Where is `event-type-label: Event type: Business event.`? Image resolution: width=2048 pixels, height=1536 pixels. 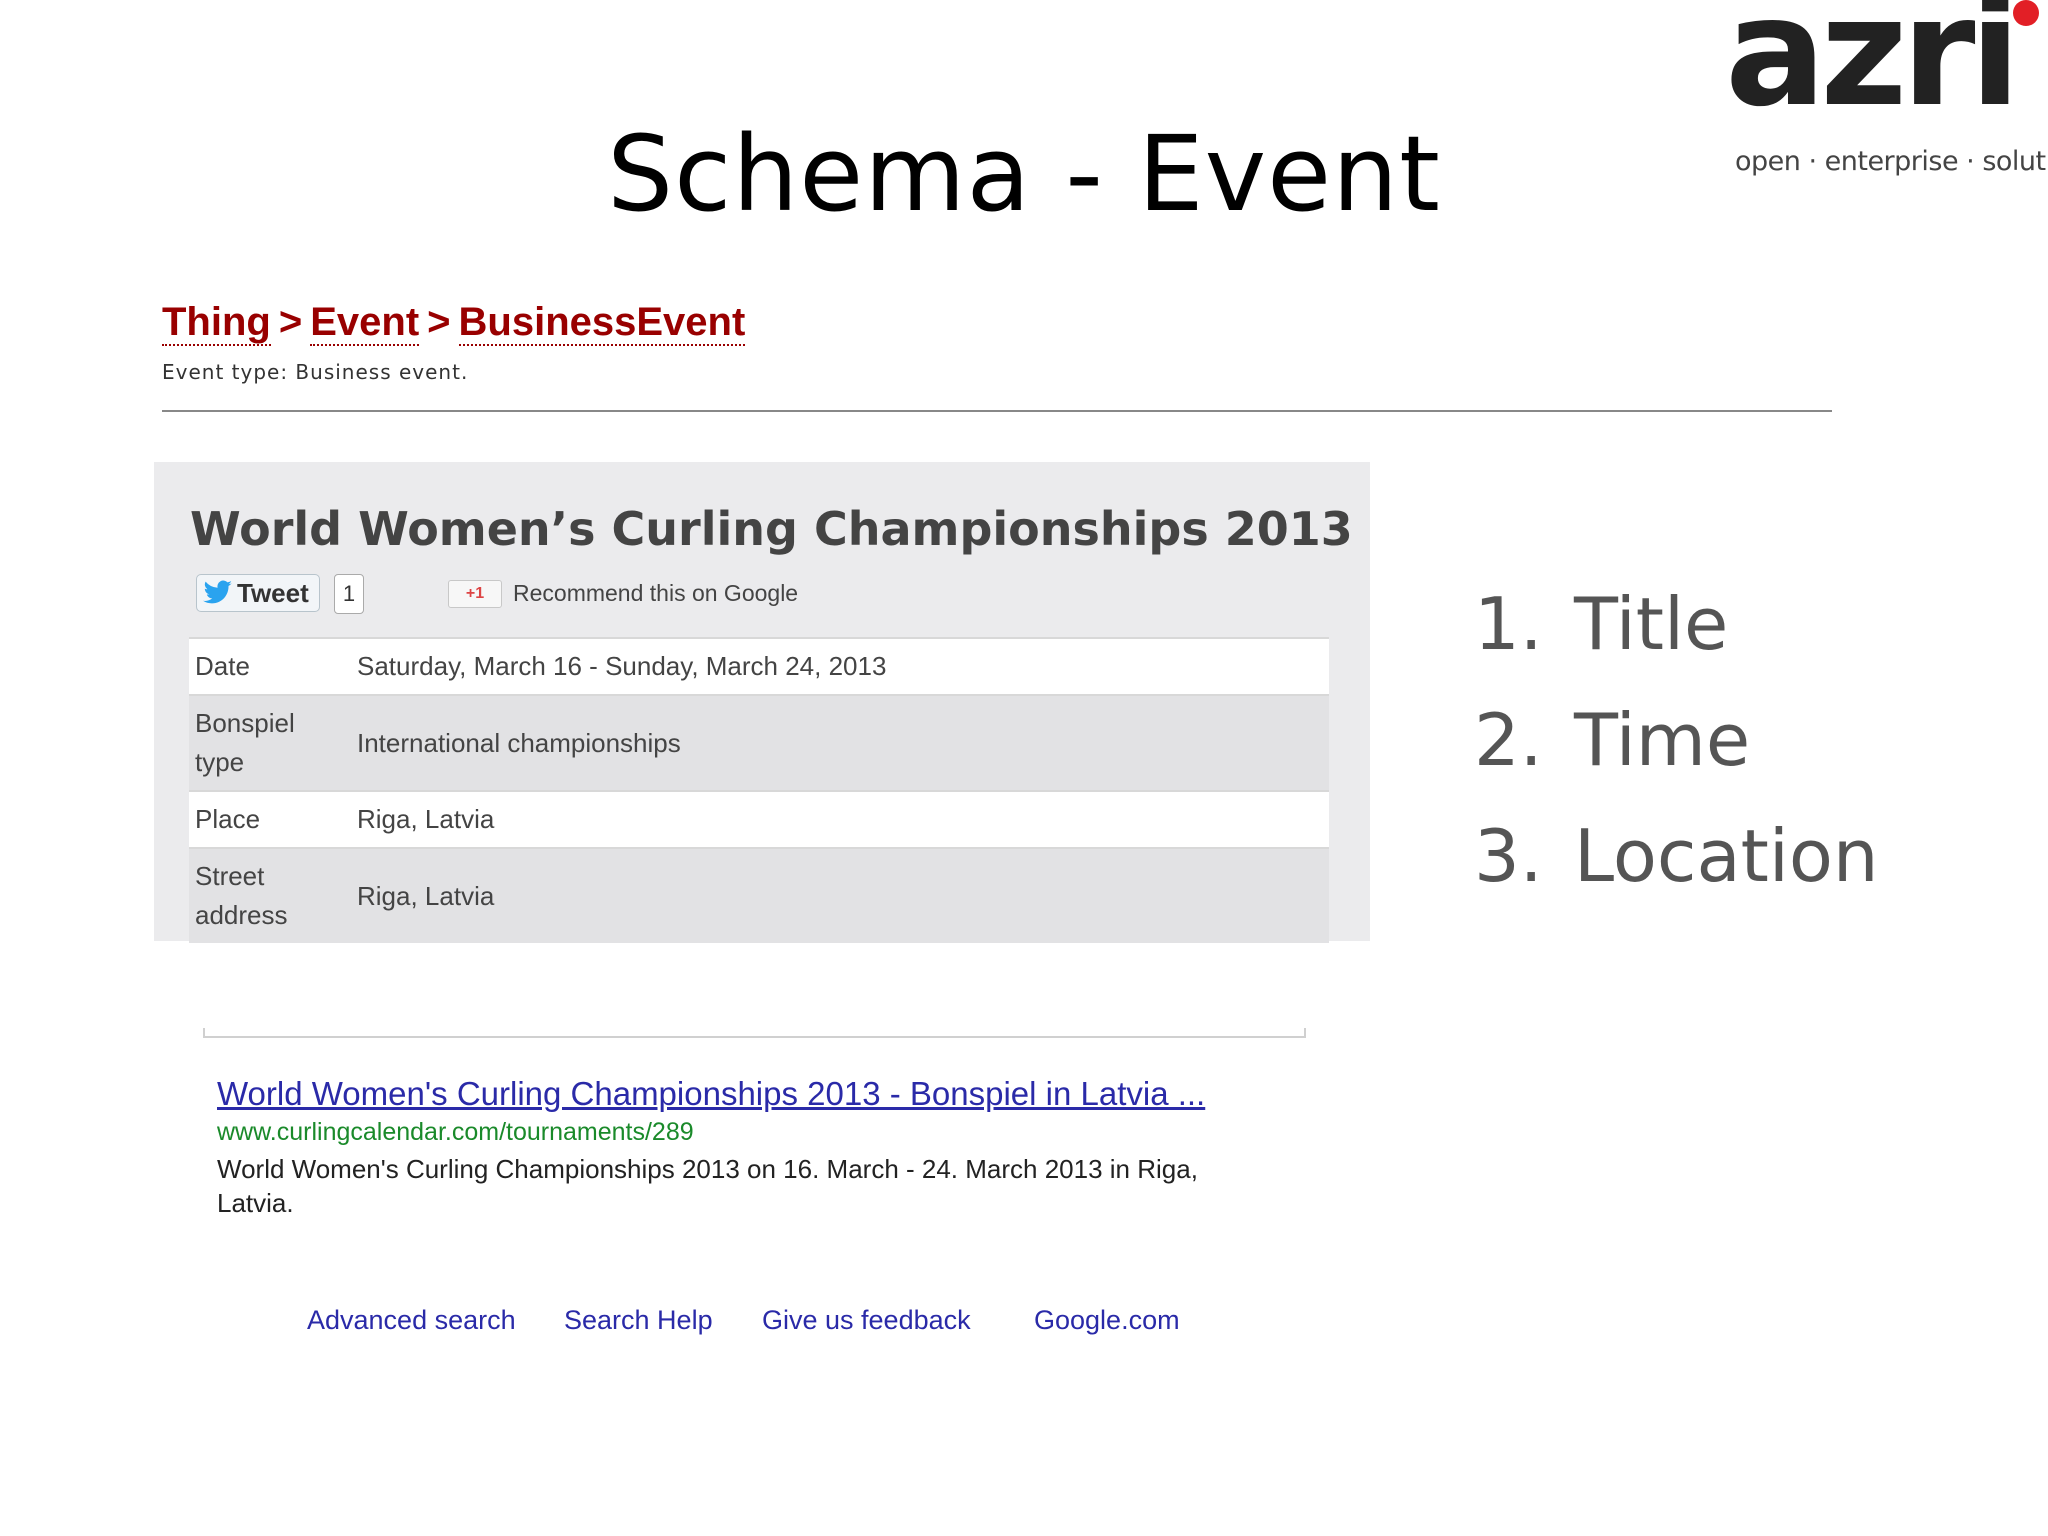
event-type-label: Event type: Business event. is located at coordinates (315, 372).